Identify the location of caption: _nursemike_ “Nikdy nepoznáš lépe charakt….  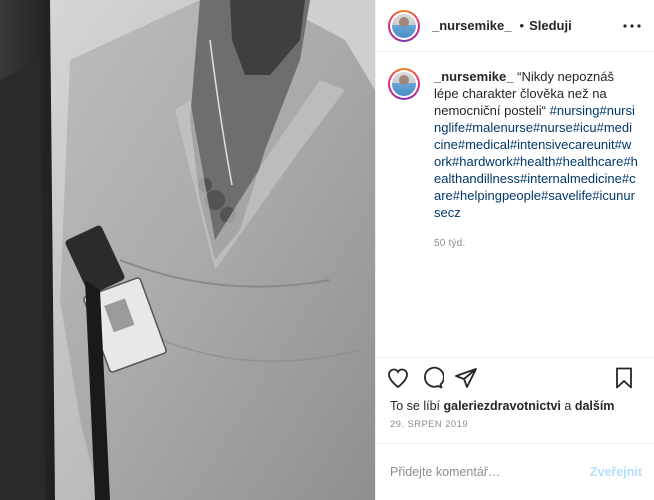
(513, 160).